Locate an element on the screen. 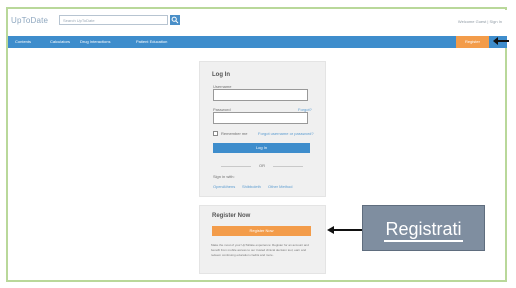 The width and height of the screenshot is (516, 288). callout-arrow-icon is located at coordinates (345, 230).